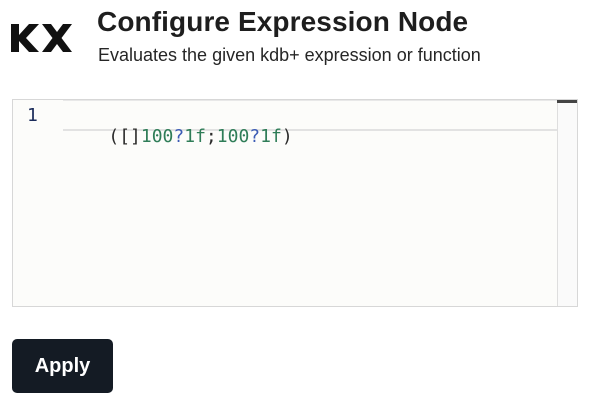  I want to click on code-token: ;, so click(211, 136).